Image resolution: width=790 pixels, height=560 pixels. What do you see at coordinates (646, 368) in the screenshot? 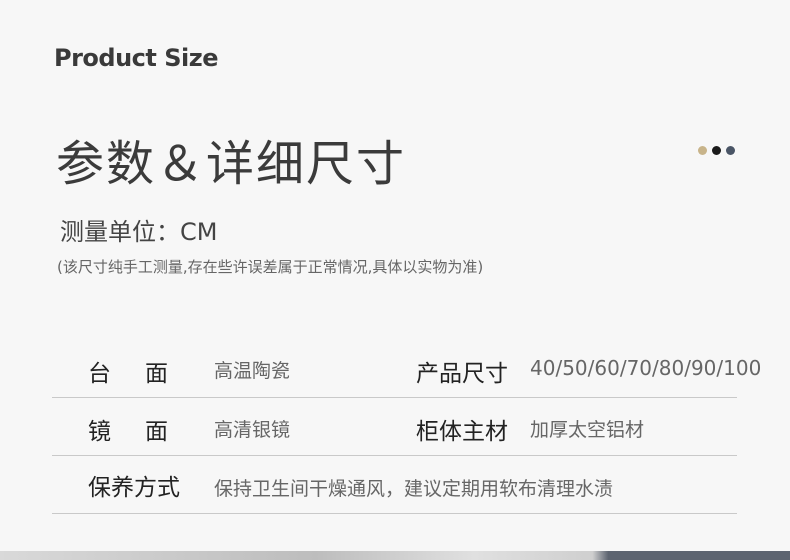
I see `spec-value-product-size: 40/50/60/70/80/90/100` at bounding box center [646, 368].